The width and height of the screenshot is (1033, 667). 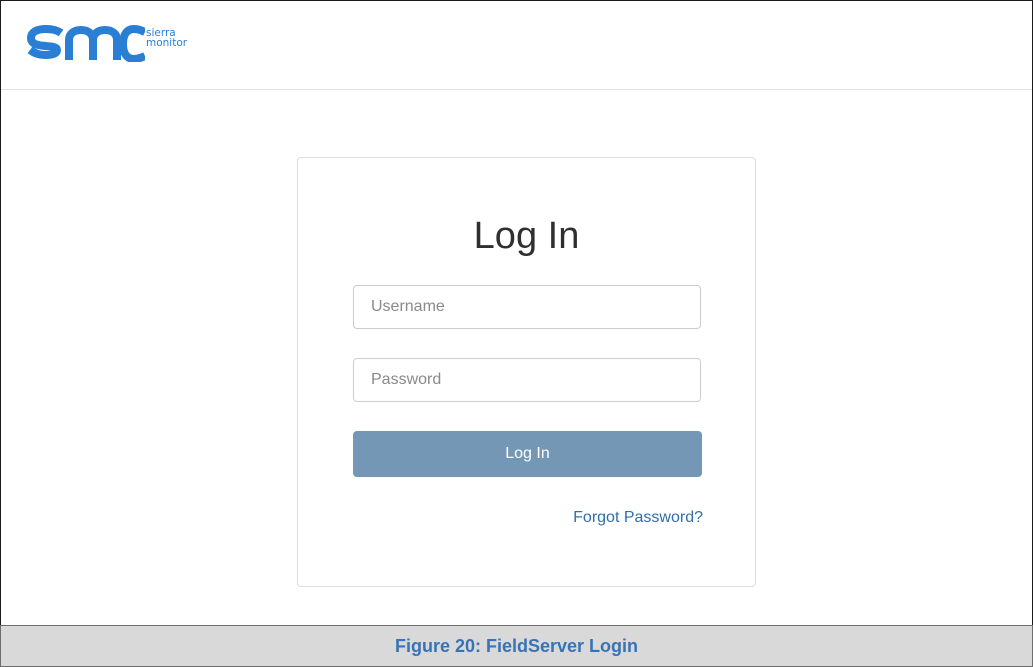 I want to click on figure-caption-bar: Figure 20: FieldServer Login, so click(x=516, y=646).